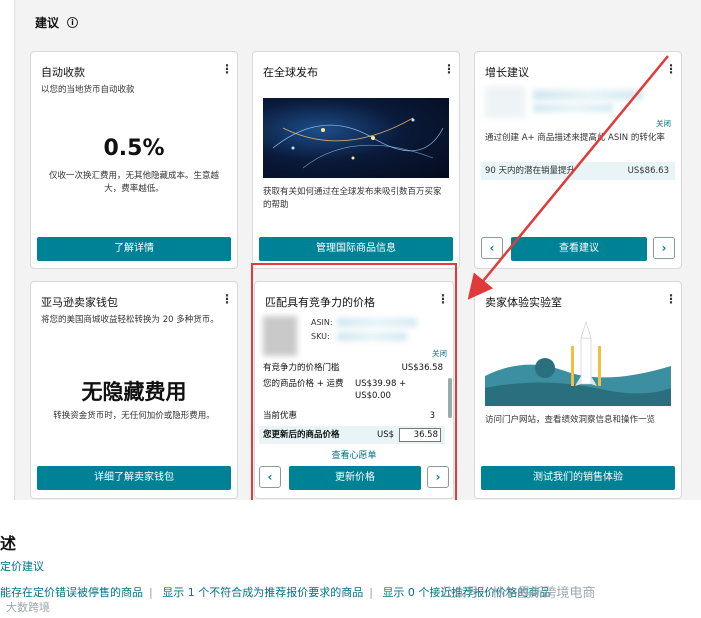 This screenshot has width=701, height=618. What do you see at coordinates (28, 607) in the screenshot?
I see `watermark-logo: 大数跨境` at bounding box center [28, 607].